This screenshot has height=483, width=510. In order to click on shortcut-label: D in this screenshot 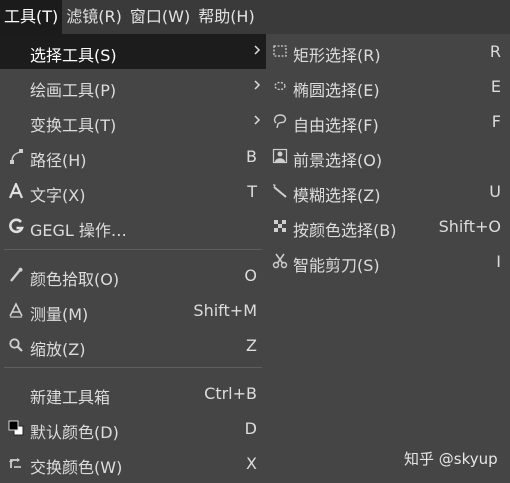, I will do `click(250, 428)`.